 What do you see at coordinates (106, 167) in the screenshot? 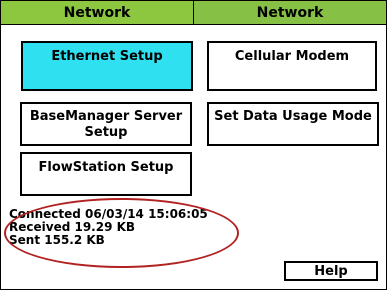
I see `flowstation-setup-label: FlowStation Setup` at bounding box center [106, 167].